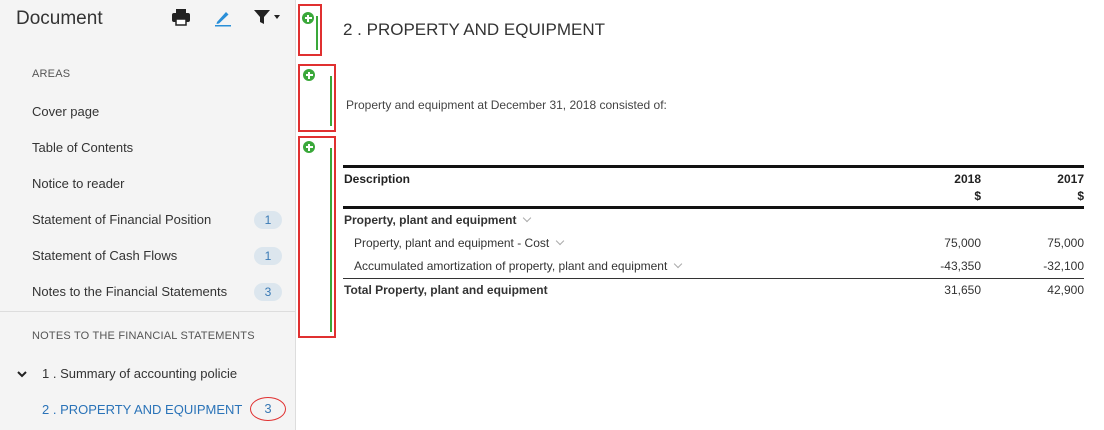 The height and width of the screenshot is (430, 1104). I want to click on tree-item-summary-of-accounting-policies: 1 . Summary of accounting policie, so click(148, 375).